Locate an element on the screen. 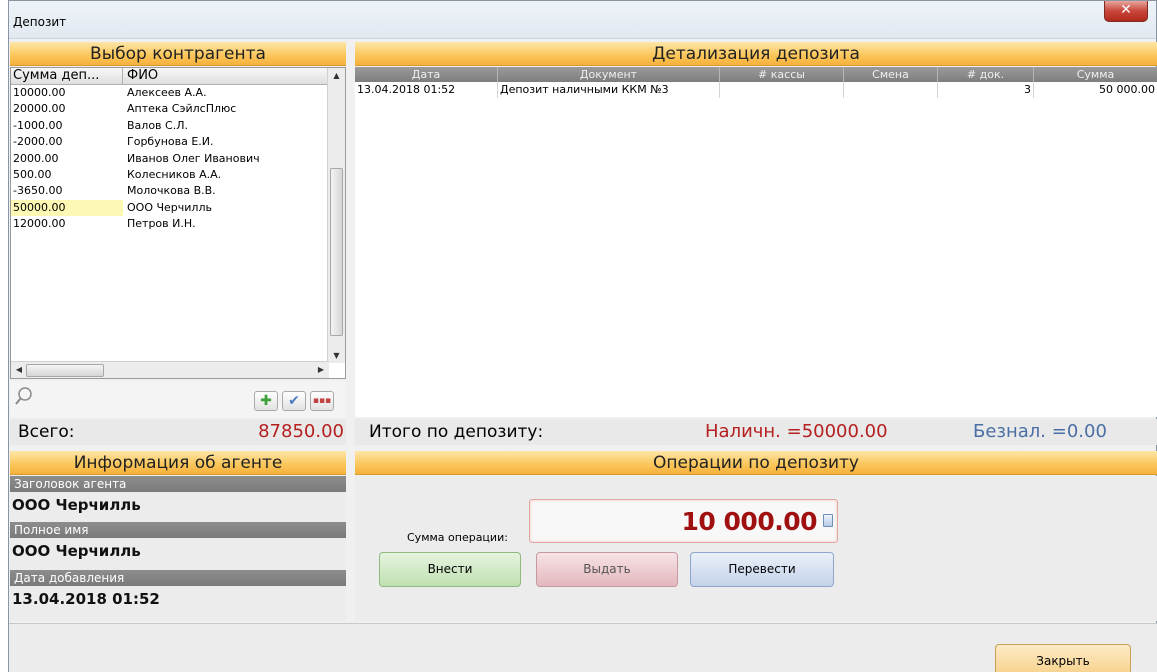  cell-shift is located at coordinates (891, 90).